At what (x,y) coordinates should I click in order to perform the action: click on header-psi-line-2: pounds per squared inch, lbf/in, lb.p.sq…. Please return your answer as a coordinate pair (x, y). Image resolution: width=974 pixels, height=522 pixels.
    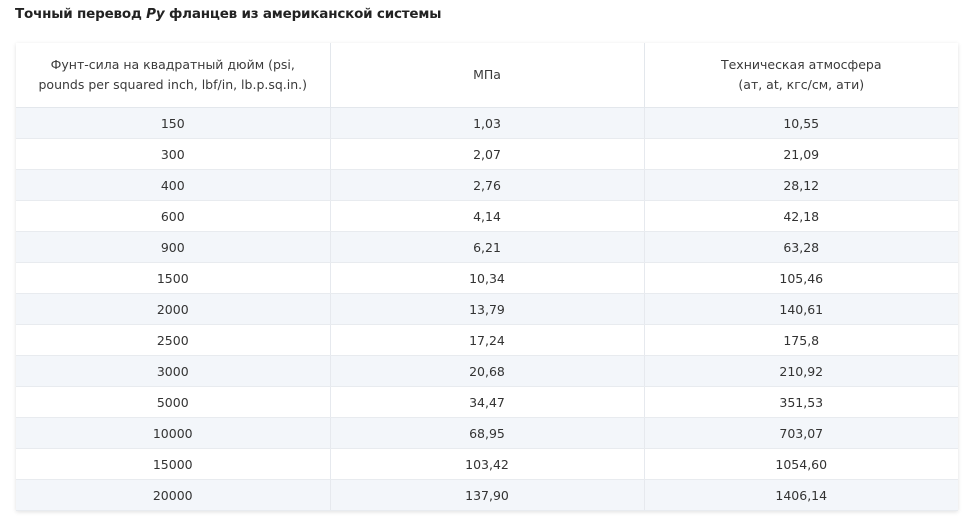
    Looking at the image, I should click on (173, 84).